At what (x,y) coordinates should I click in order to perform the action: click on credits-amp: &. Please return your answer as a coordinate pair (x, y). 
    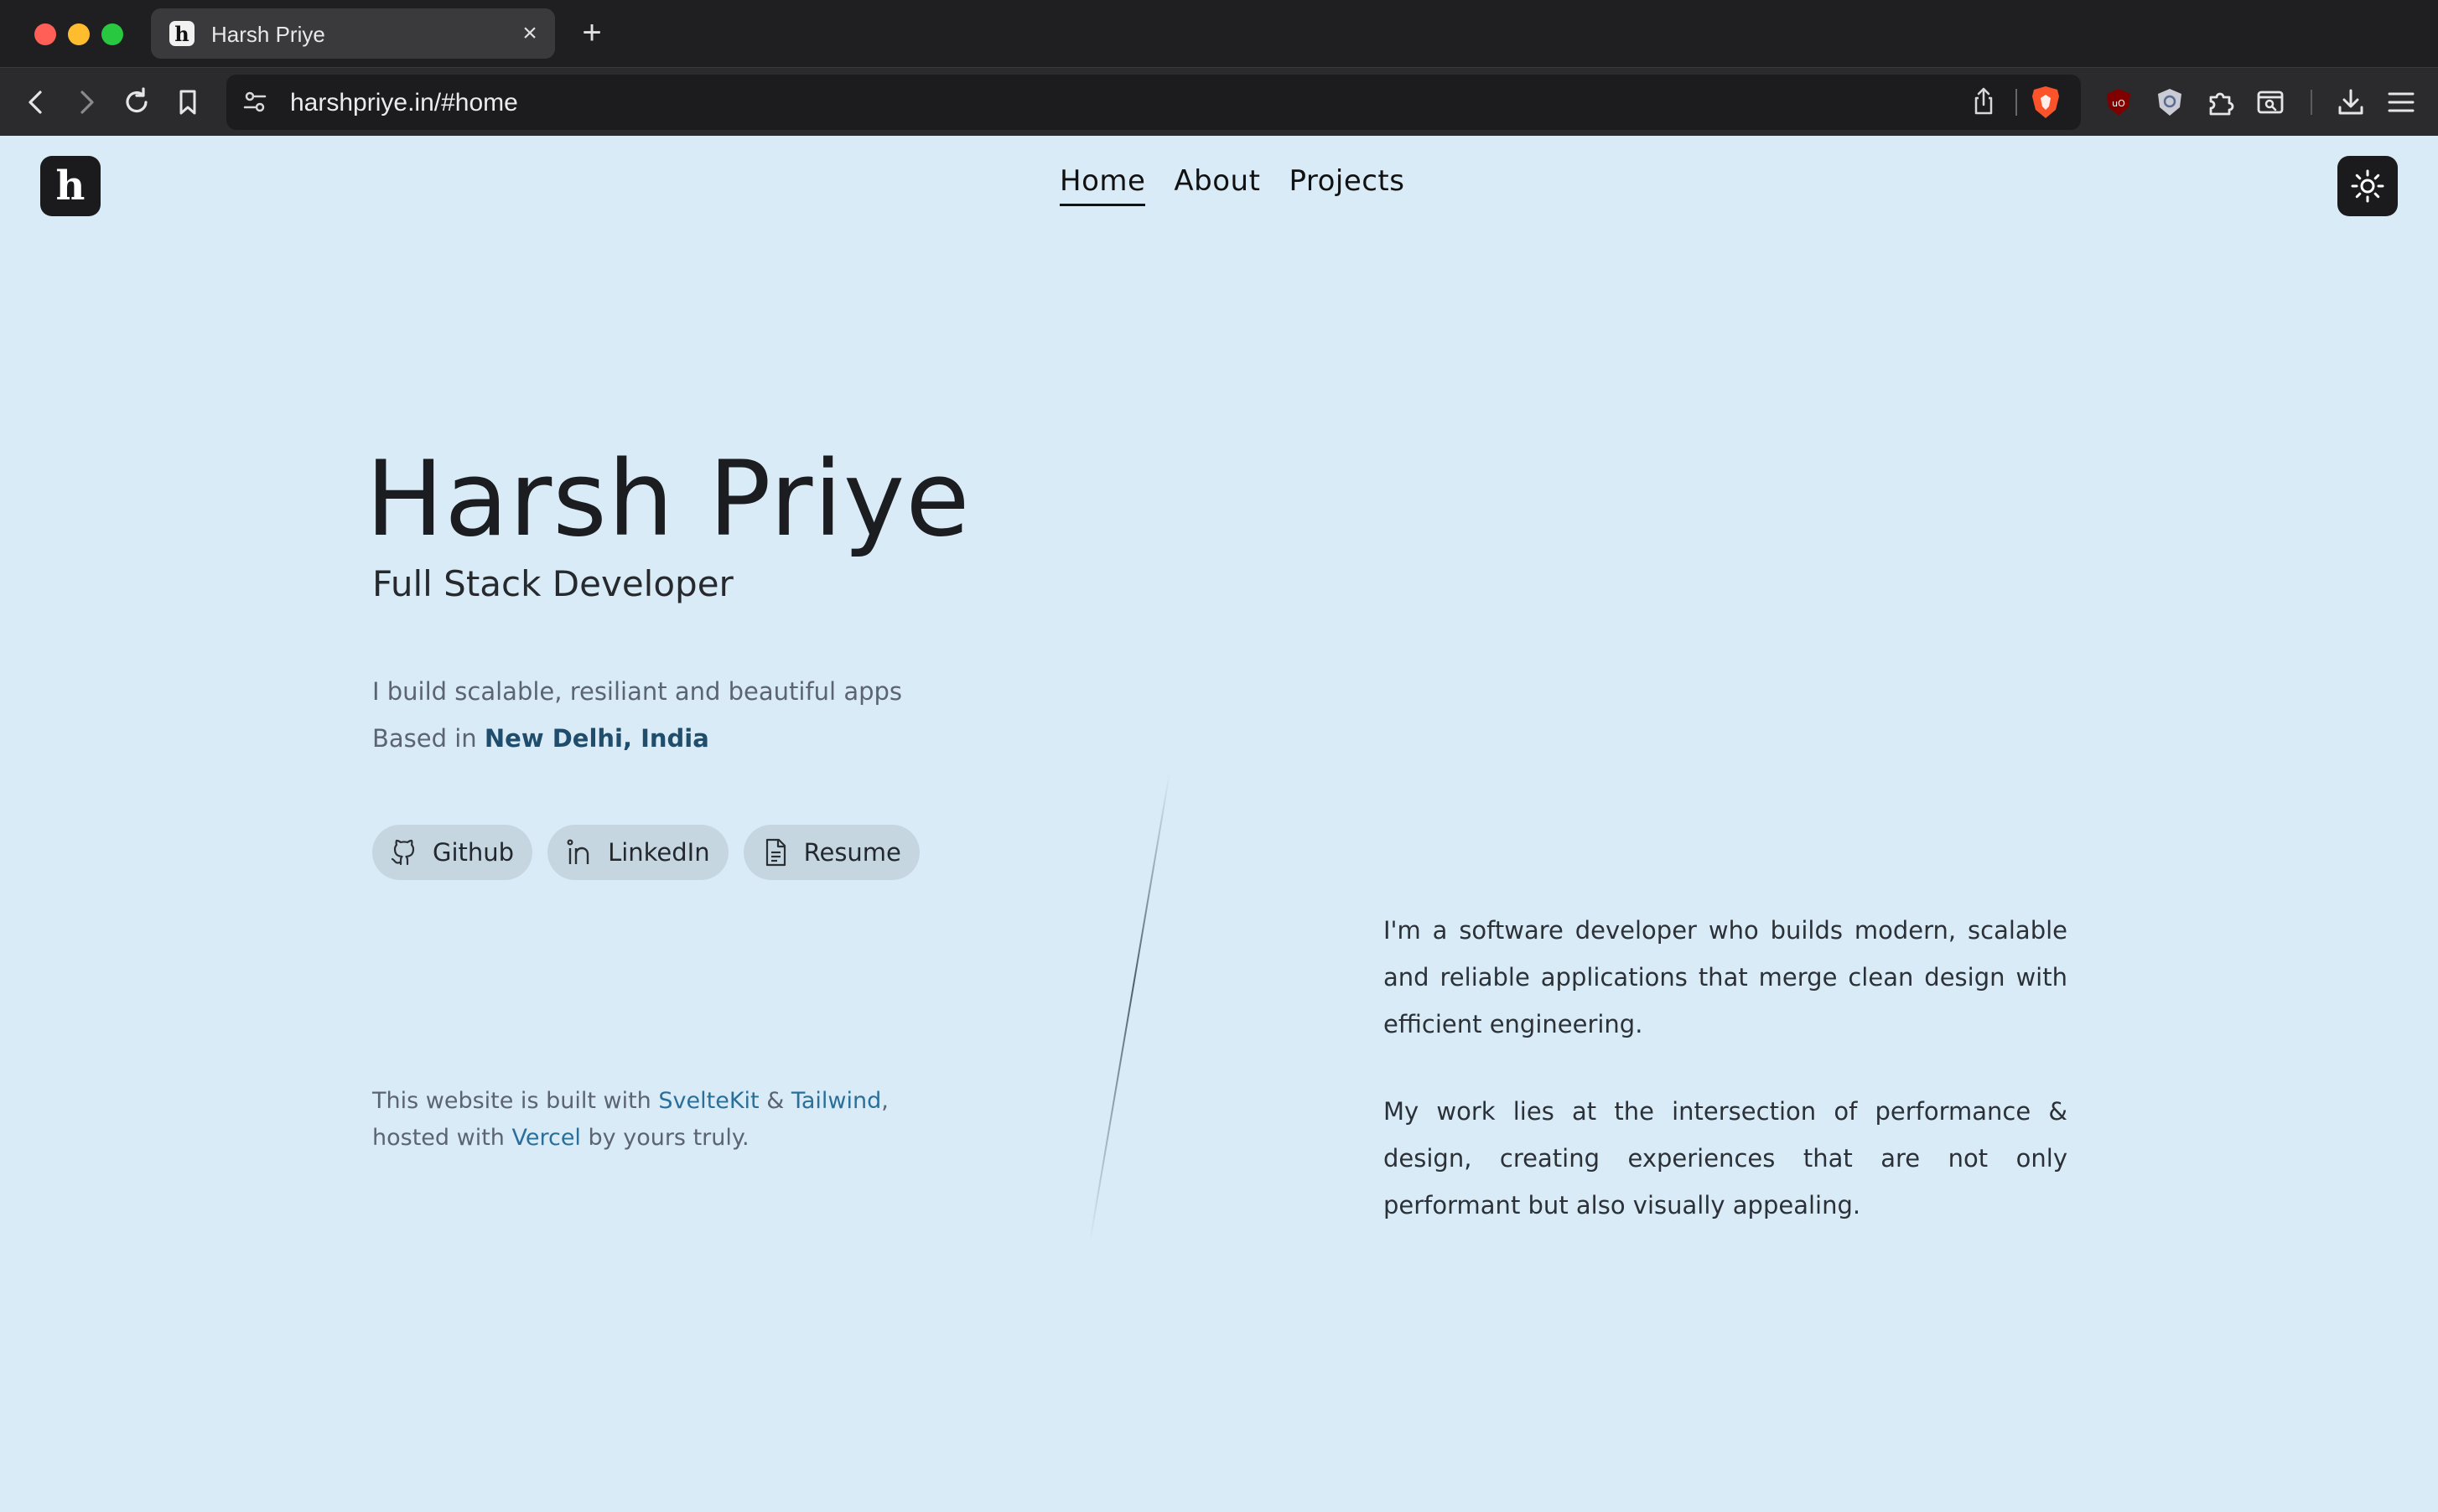
    Looking at the image, I should click on (775, 1101).